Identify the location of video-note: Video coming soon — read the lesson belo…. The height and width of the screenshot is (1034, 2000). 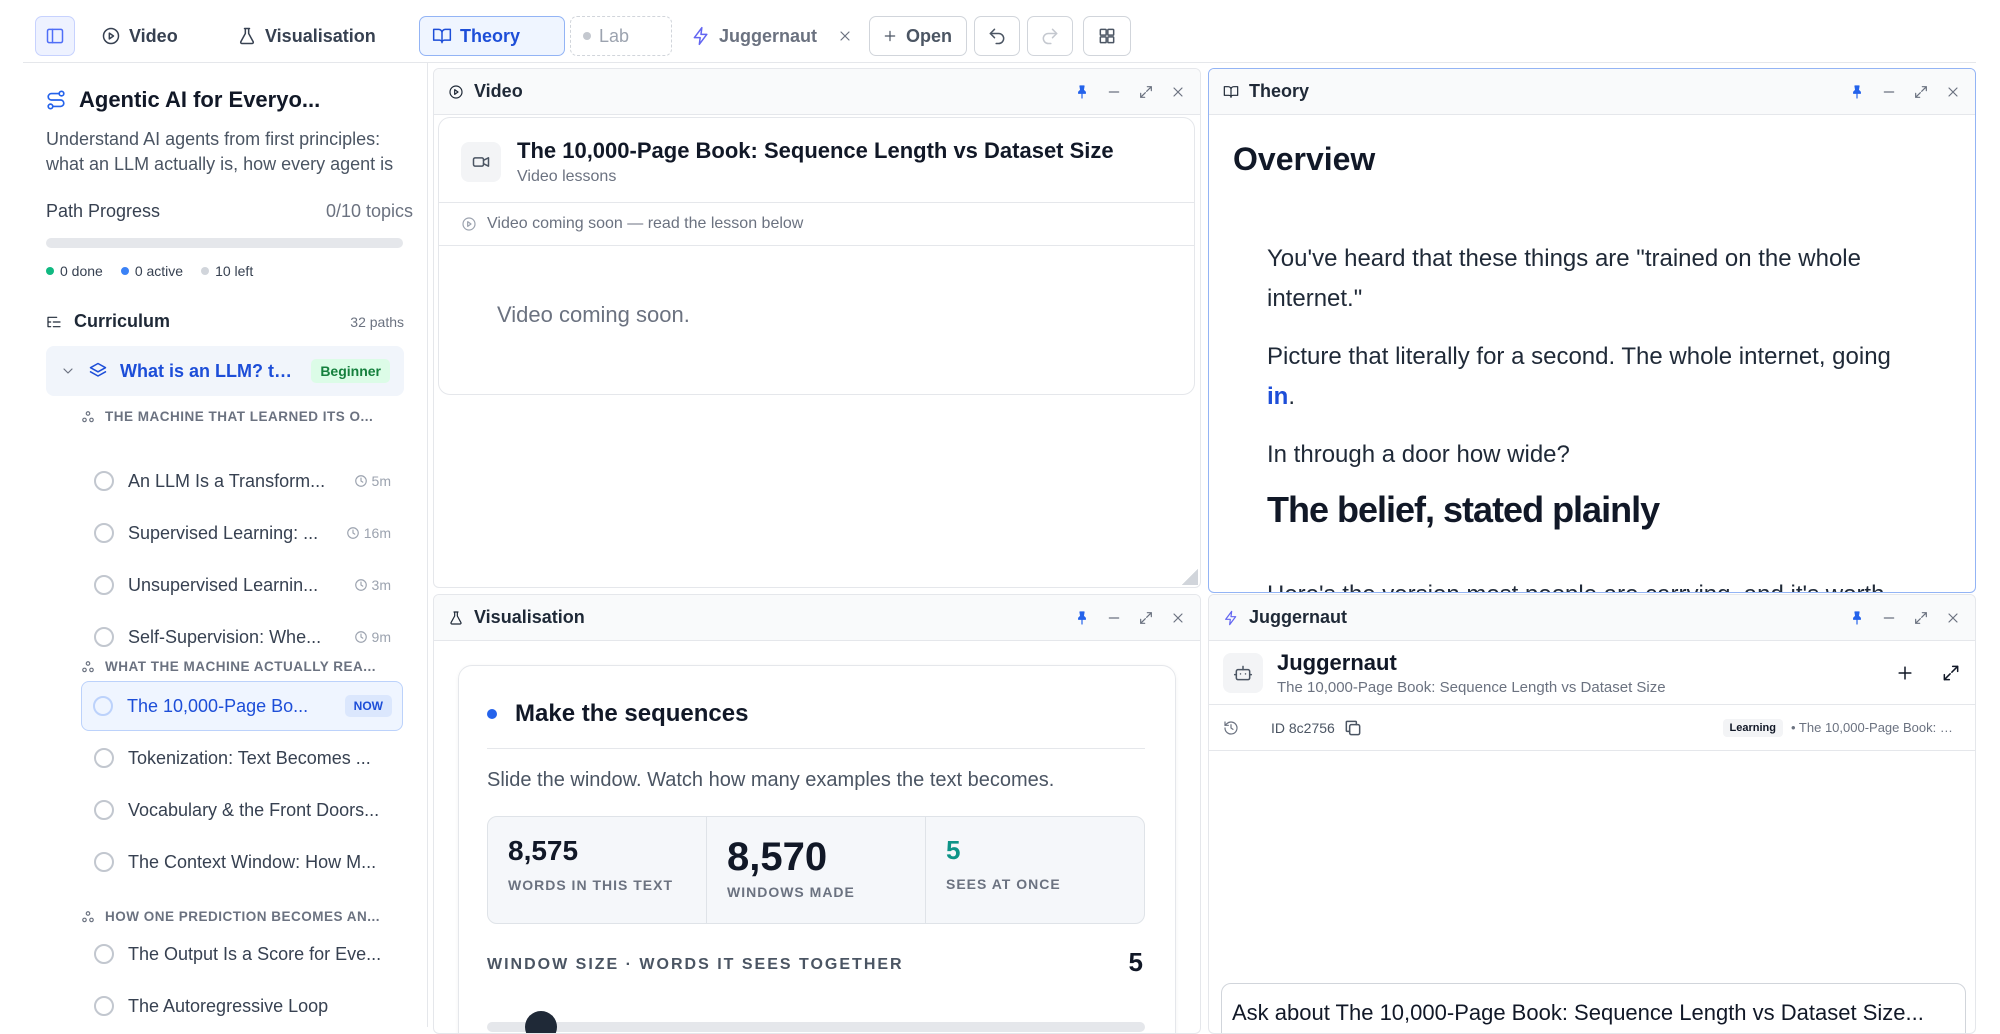
(816, 224).